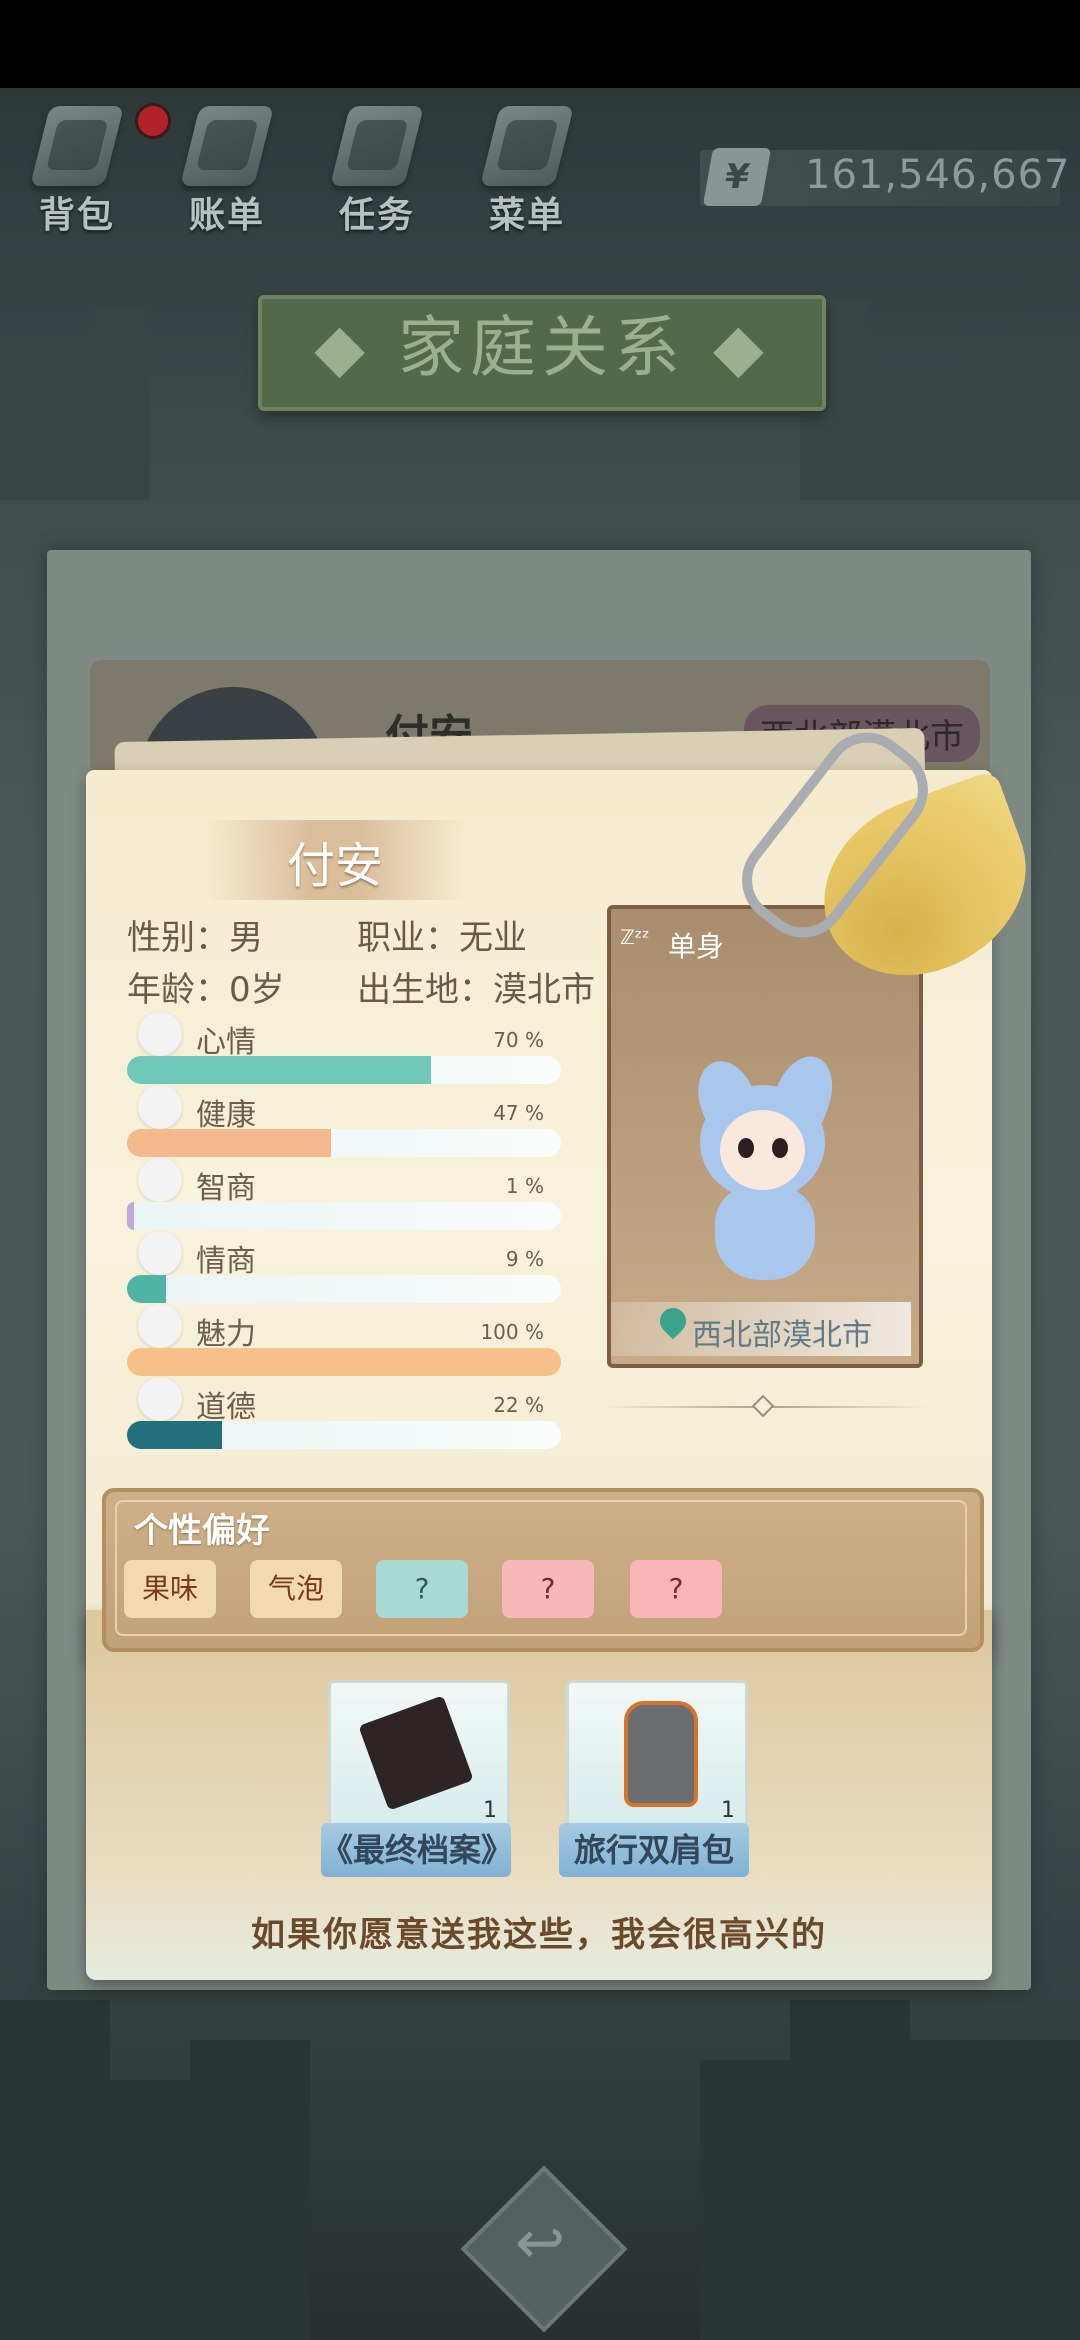 This screenshot has width=1080, height=2340. I want to click on menu-item-label: 任务, so click(376, 215).